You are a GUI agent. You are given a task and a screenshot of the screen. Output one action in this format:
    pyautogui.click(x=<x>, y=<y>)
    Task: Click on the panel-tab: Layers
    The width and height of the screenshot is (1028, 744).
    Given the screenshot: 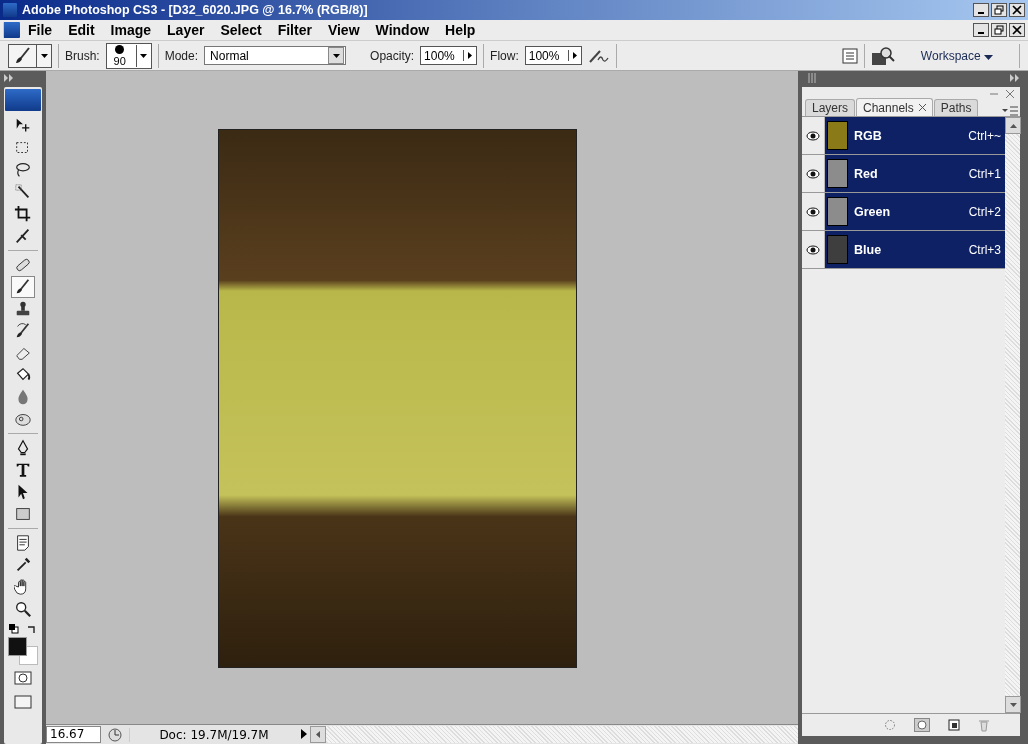 What is the action you would take?
    pyautogui.click(x=830, y=107)
    